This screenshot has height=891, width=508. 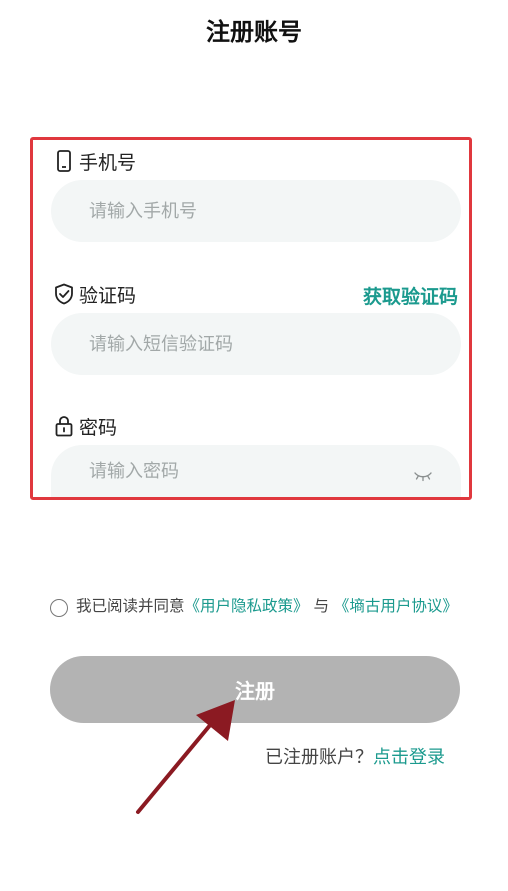 I want to click on password-input, so click(x=256, y=471).